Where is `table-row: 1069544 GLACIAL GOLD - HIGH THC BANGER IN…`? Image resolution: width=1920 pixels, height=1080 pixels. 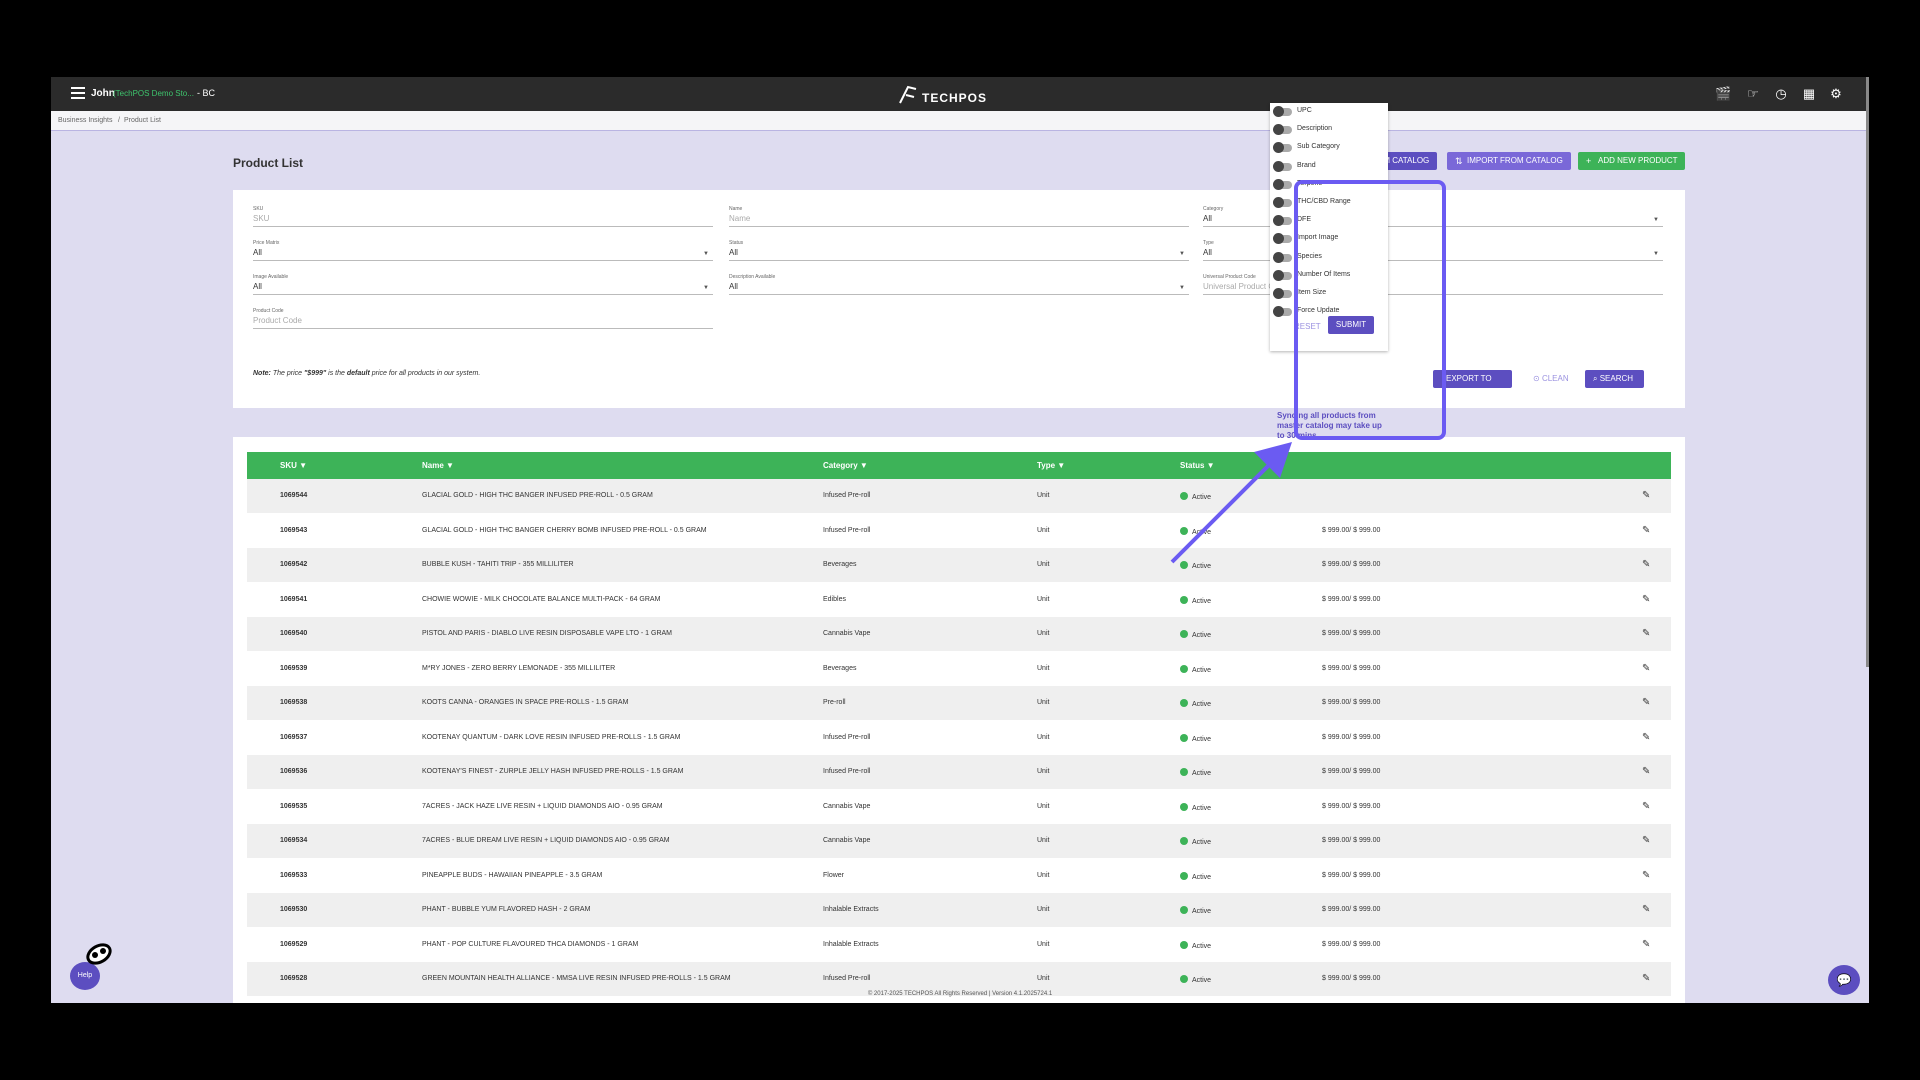 table-row: 1069544 GLACIAL GOLD - HIGH THC BANGER IN… is located at coordinates (959, 496).